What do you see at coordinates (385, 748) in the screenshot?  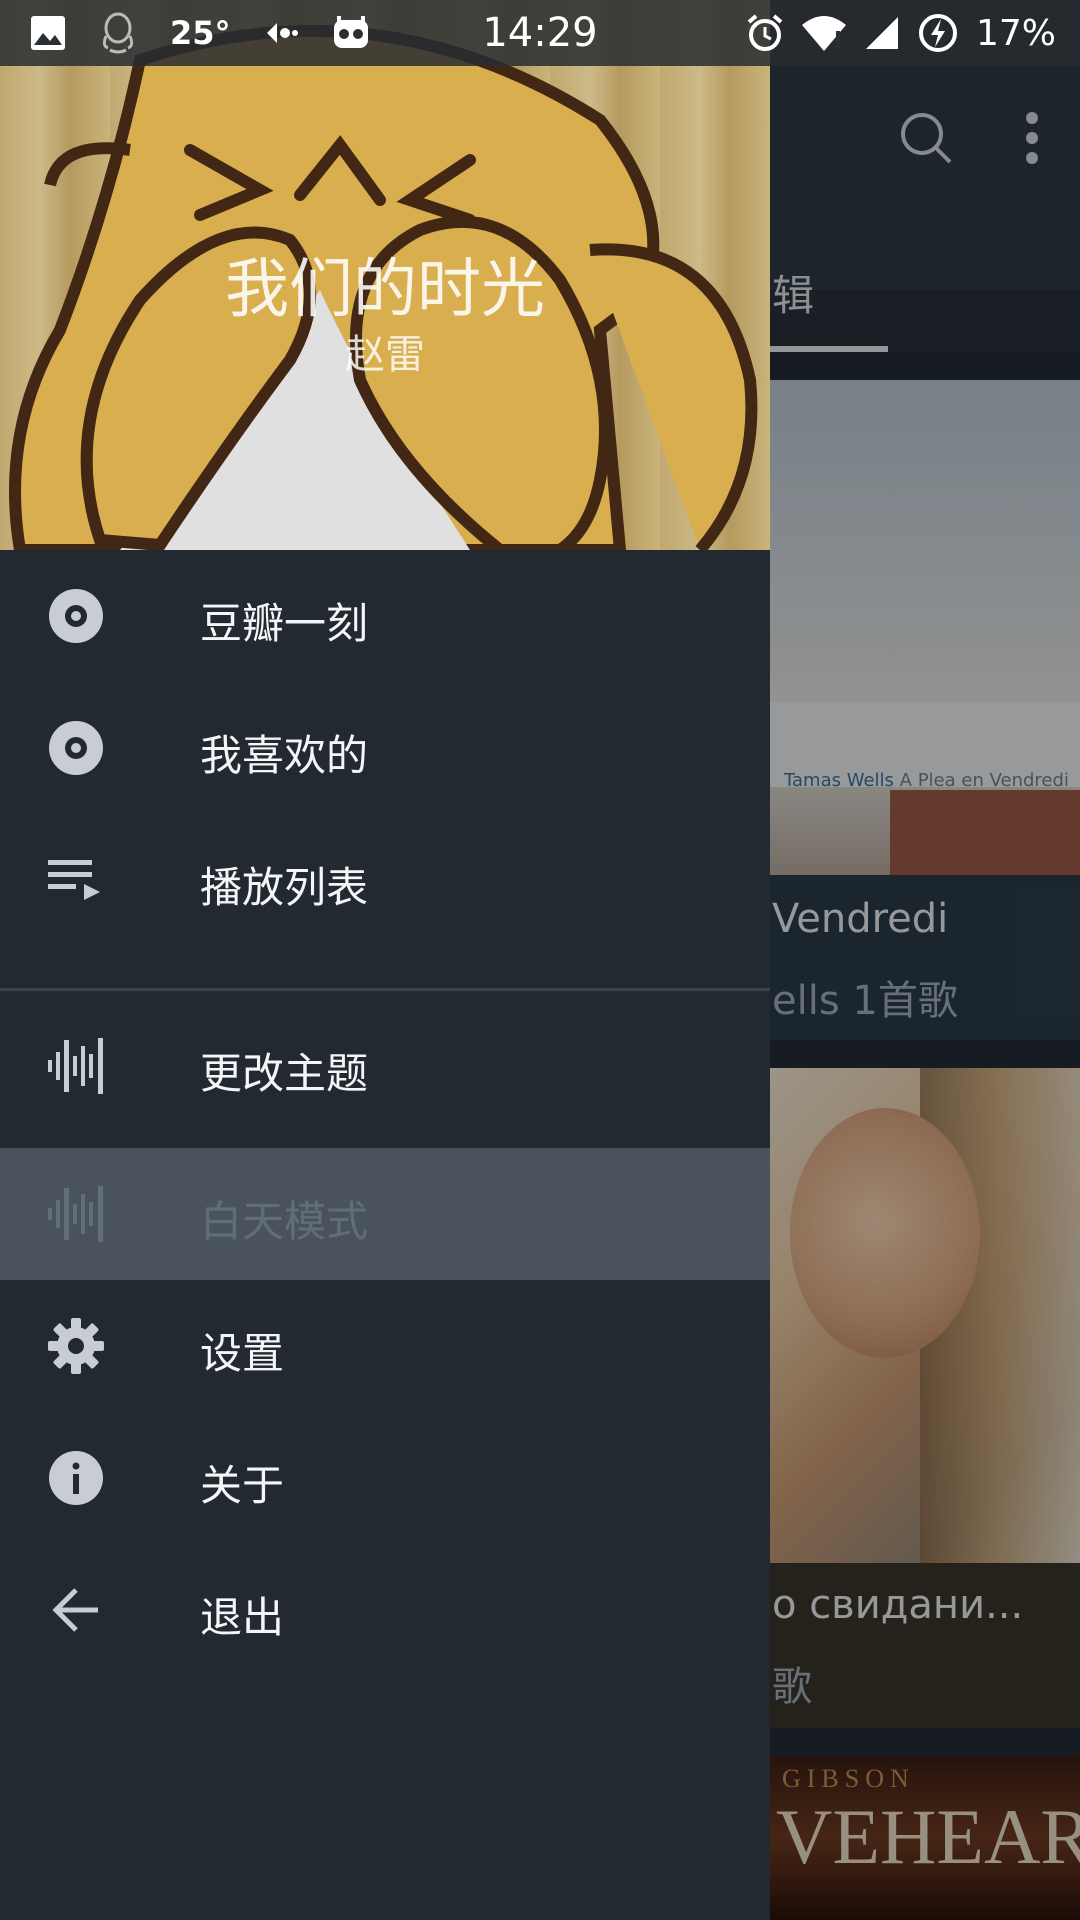 I see `menu-item-favorites: 我喜欢的` at bounding box center [385, 748].